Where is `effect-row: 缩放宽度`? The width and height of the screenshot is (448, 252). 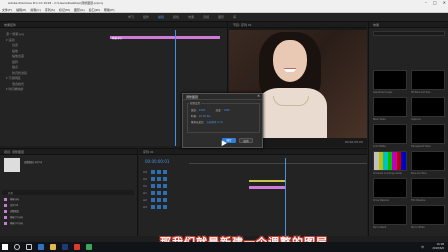
effect-row: 缩放宽度 is located at coordinates (18, 56).